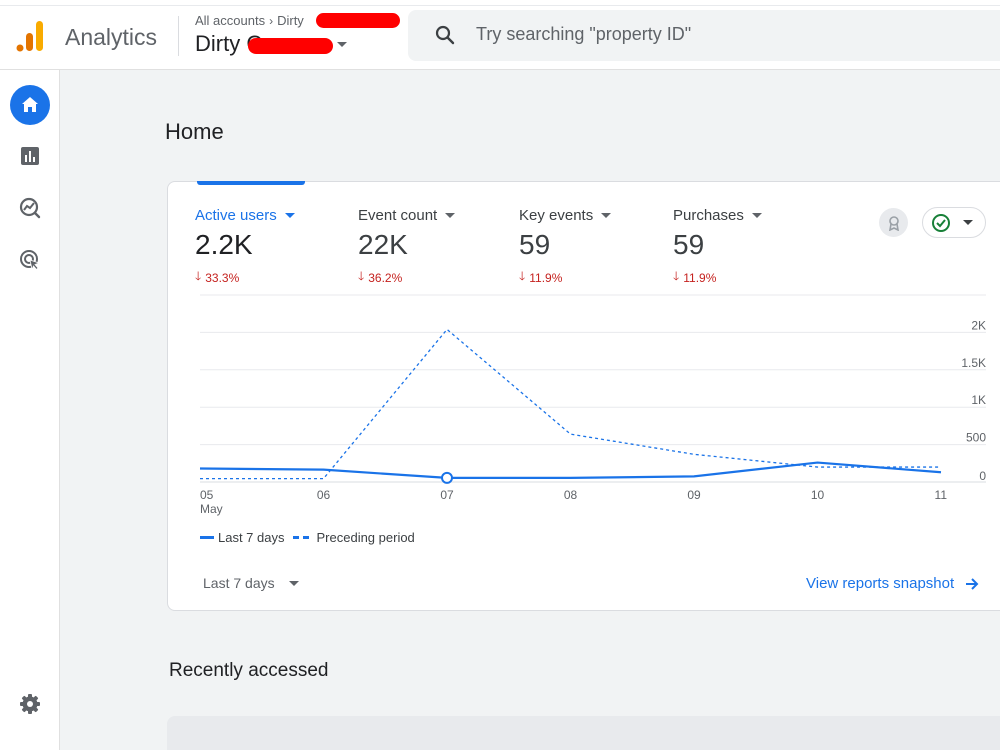  What do you see at coordinates (976, 438) in the screenshot?
I see `y-tick-label: 500` at bounding box center [976, 438].